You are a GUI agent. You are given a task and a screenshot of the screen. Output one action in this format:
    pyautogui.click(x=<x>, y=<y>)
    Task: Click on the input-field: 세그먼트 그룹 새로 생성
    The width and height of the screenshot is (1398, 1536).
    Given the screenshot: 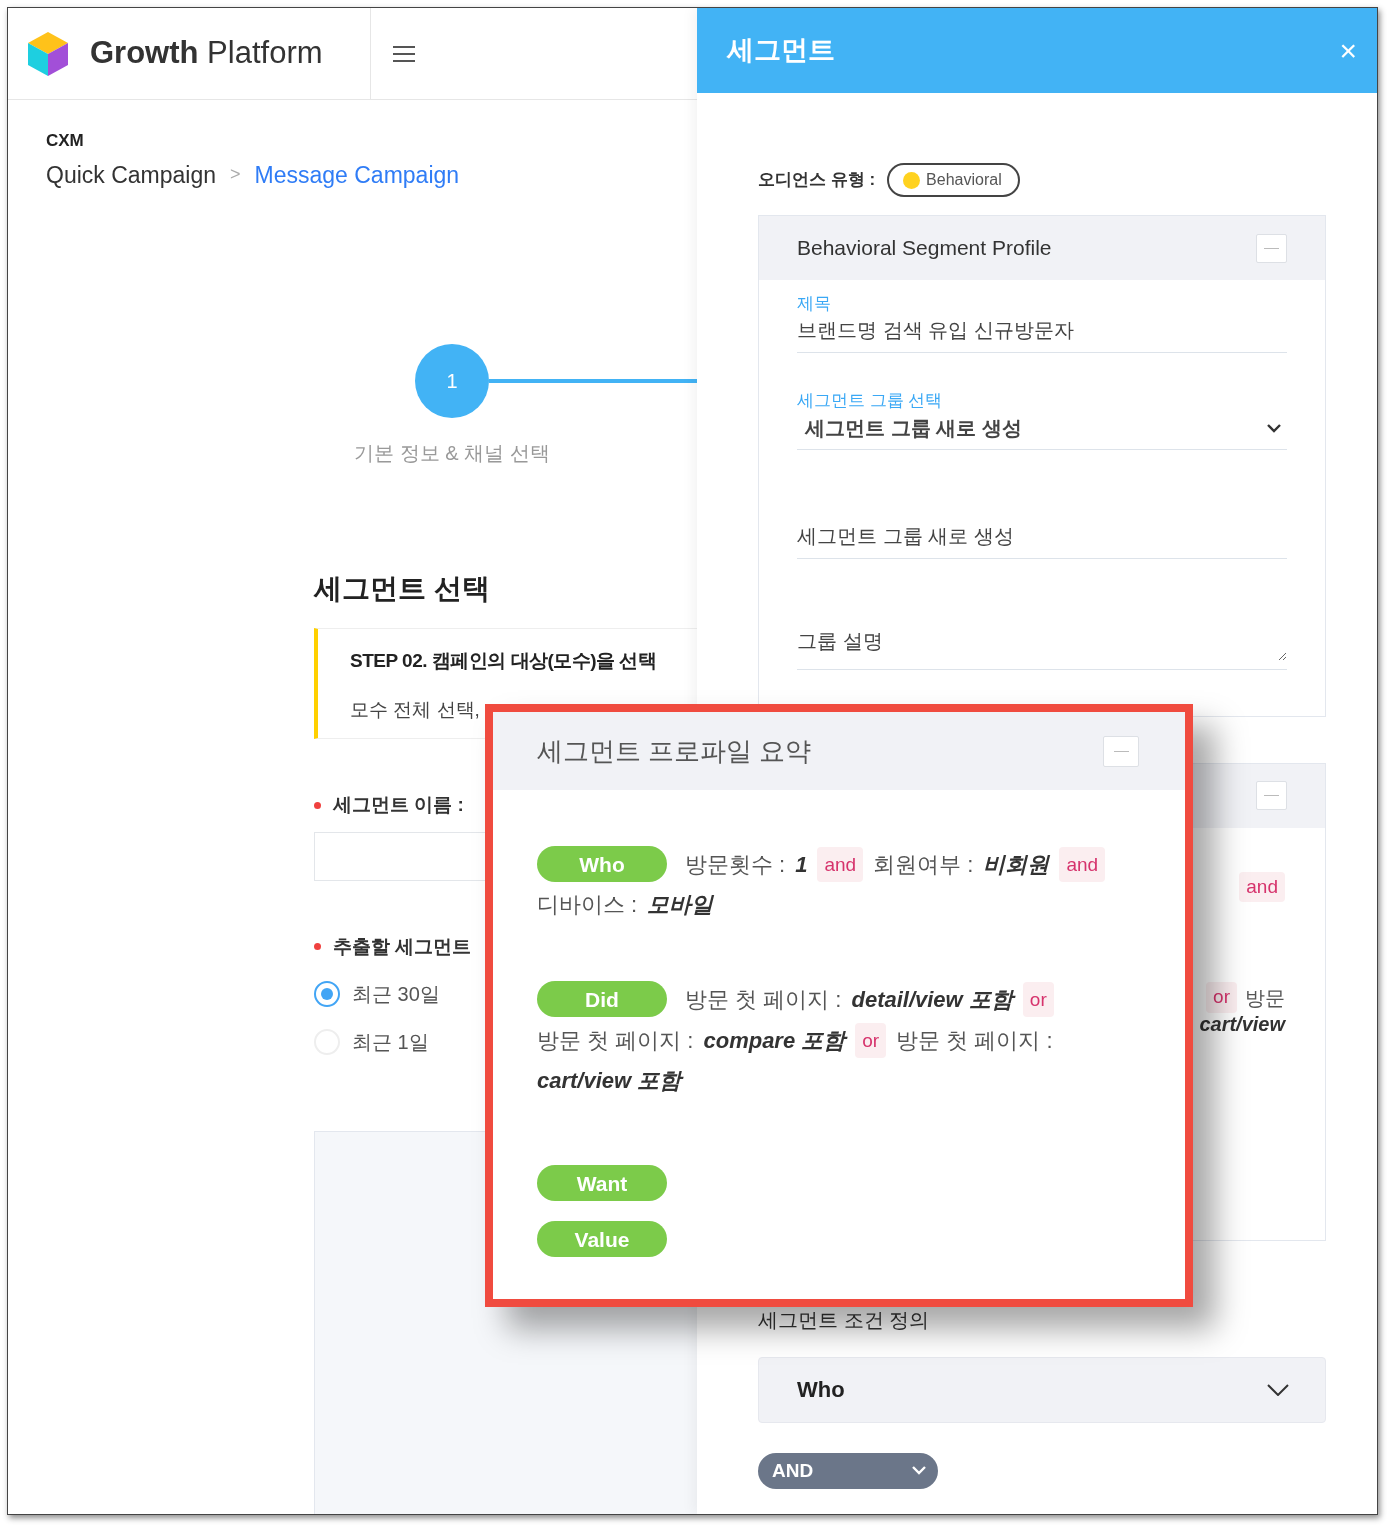 What is the action you would take?
    pyautogui.click(x=1042, y=536)
    